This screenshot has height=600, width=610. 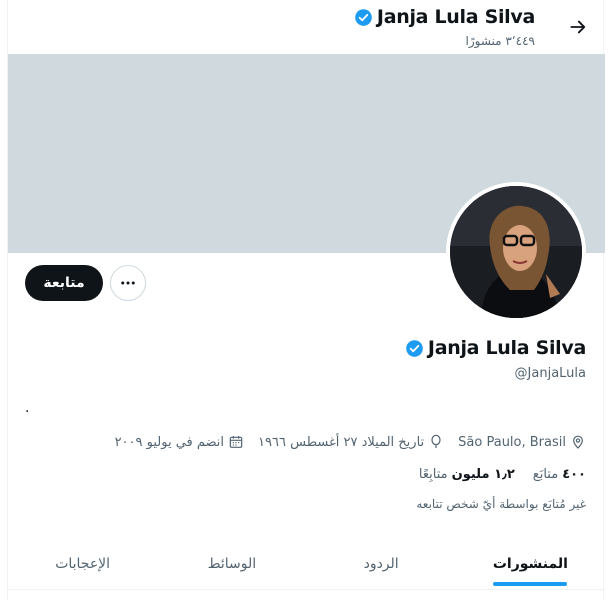 I want to click on tab-likes-label: الإعجابات, so click(x=83, y=563).